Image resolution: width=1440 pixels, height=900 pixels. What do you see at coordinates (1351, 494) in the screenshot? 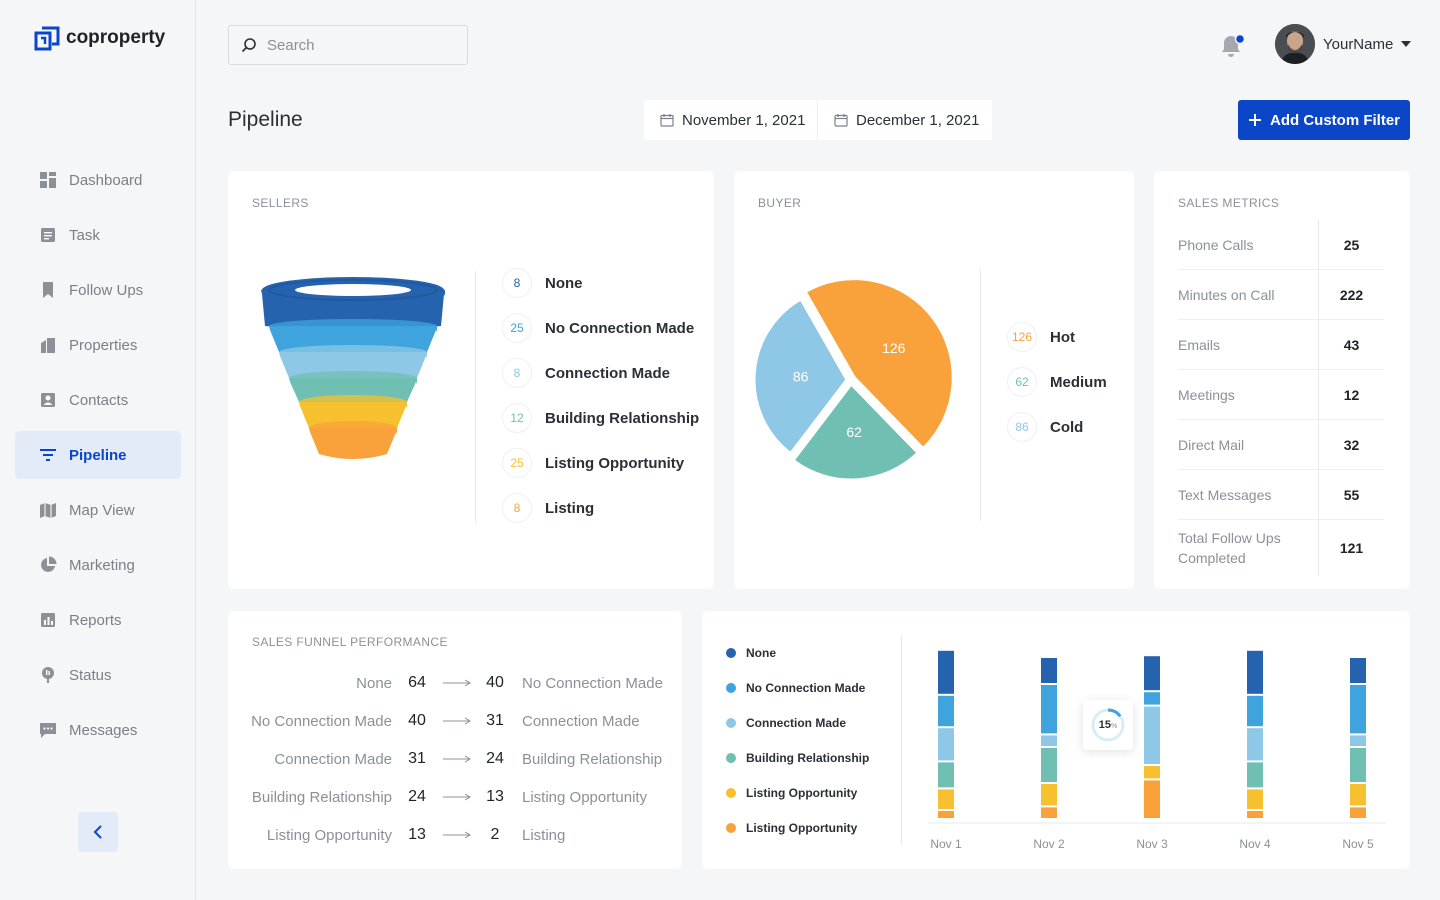
I see `metric-value: 55` at bounding box center [1351, 494].